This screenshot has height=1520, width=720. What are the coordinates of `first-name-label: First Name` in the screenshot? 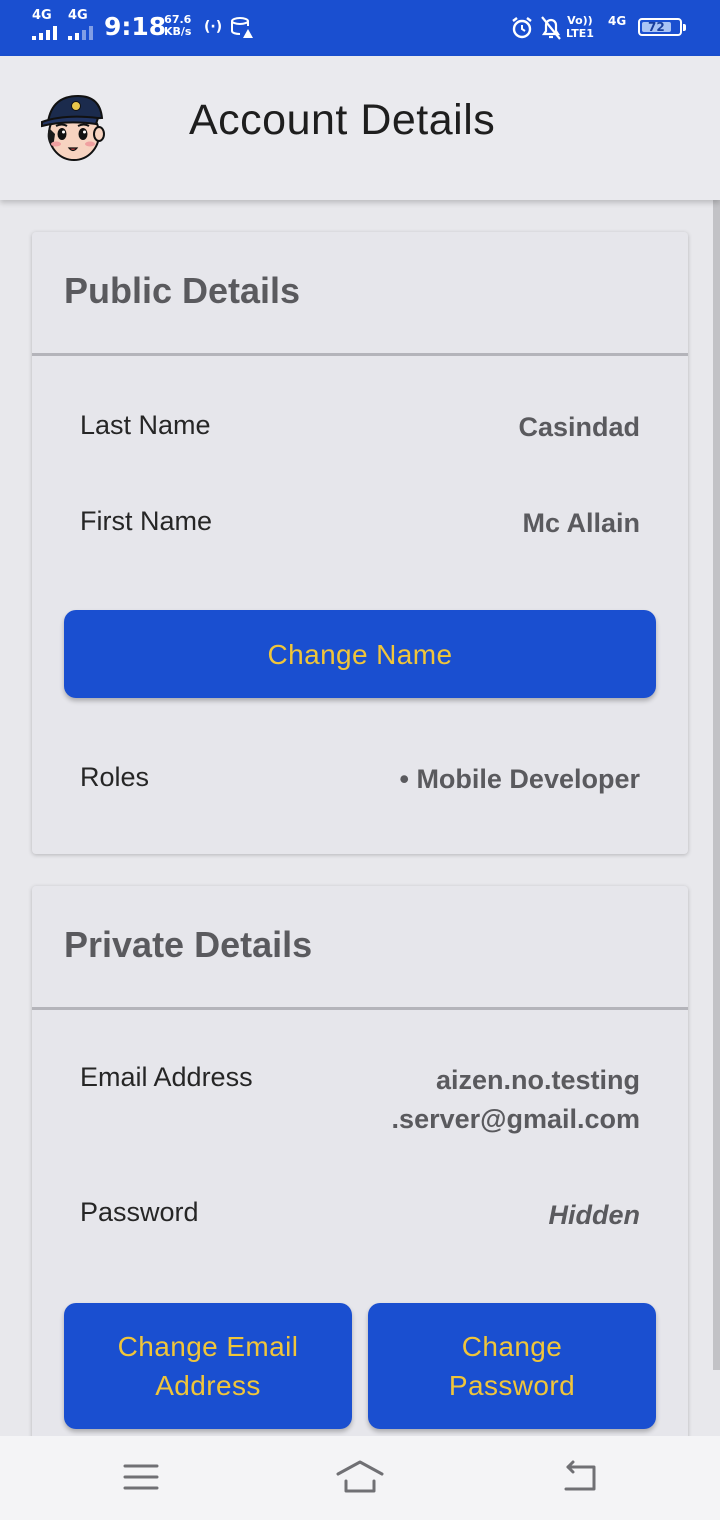 It's located at (146, 521).